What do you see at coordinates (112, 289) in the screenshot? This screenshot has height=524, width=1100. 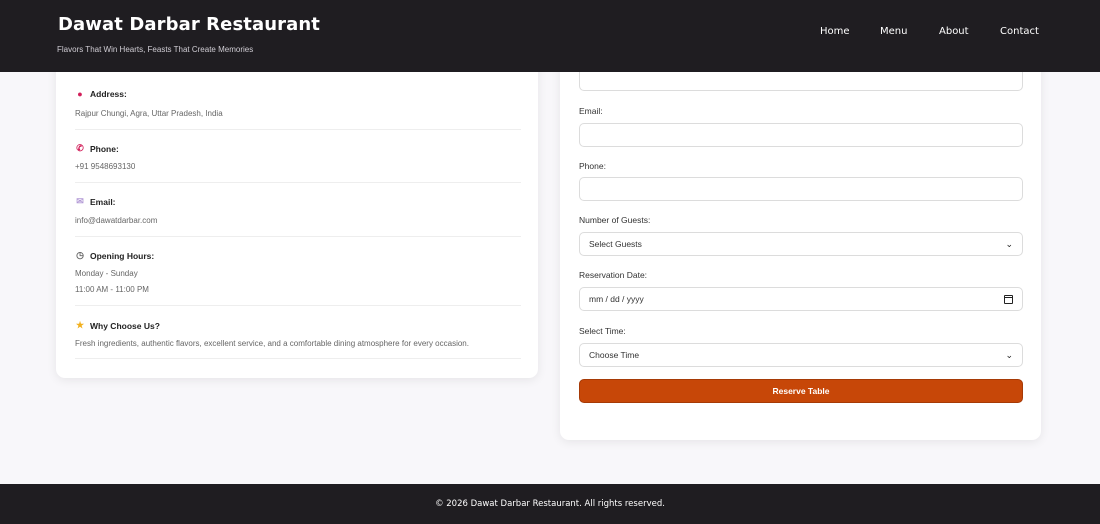 I see `hours-time: 11:00 AM - 11:00 PM` at bounding box center [112, 289].